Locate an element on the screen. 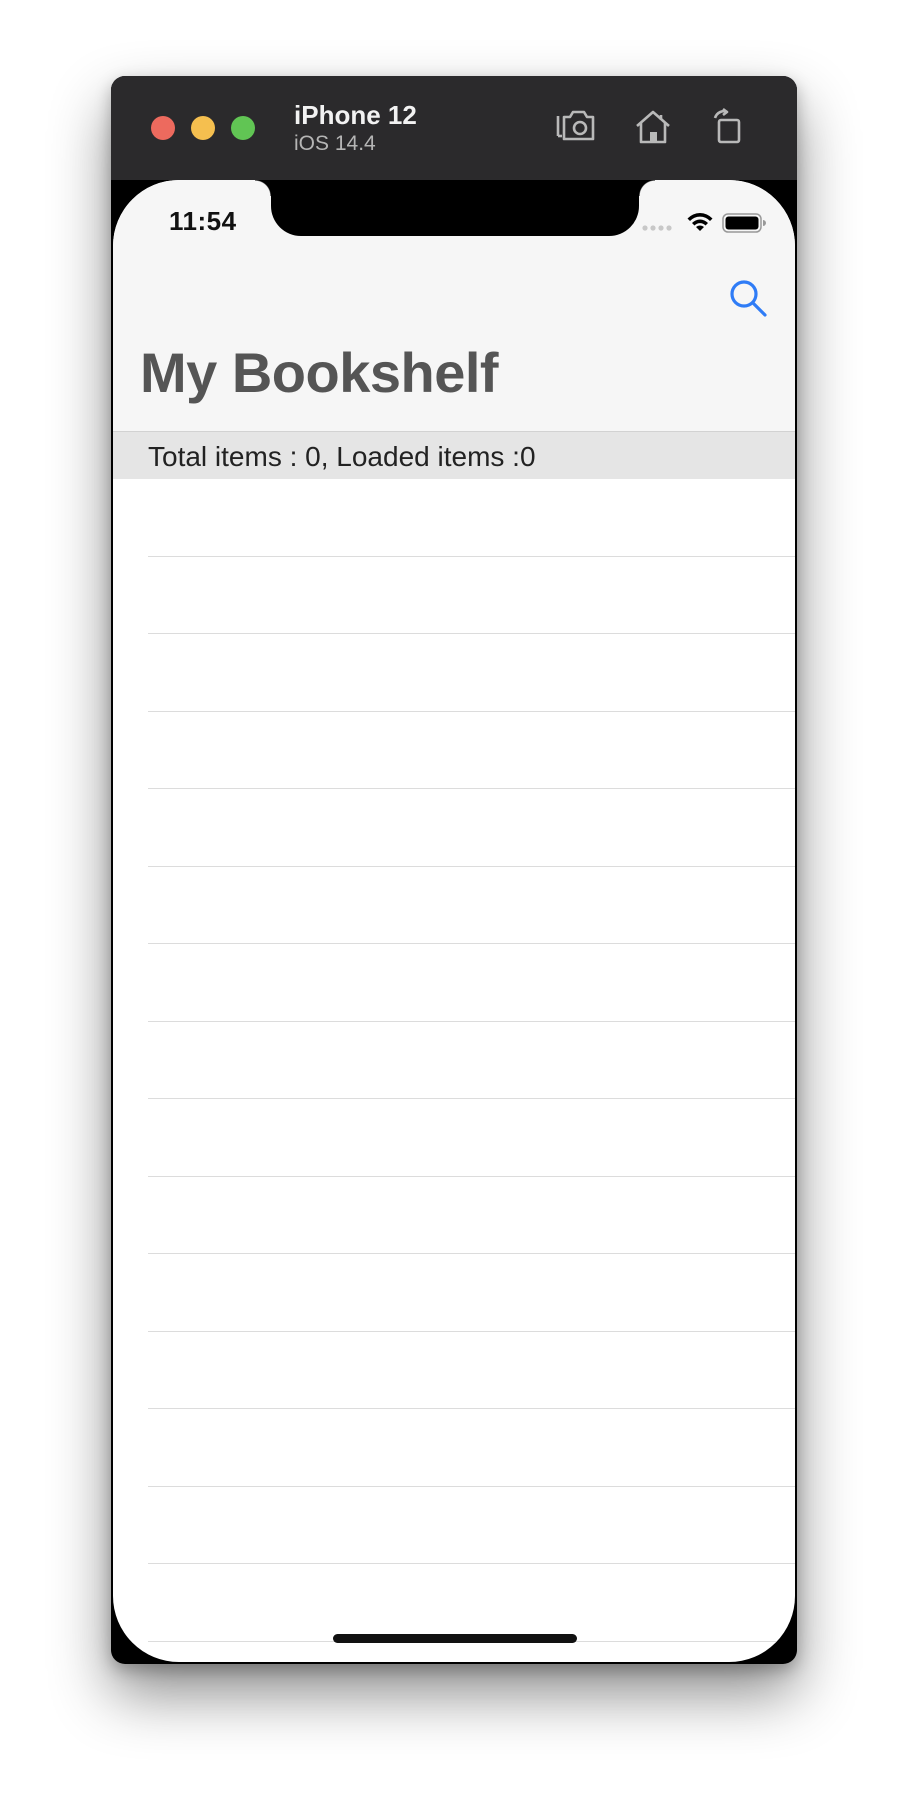 This screenshot has height=1812, width=910. simulator-titlebar: iPhone 12 iOS 14.4 is located at coordinates (454, 128).